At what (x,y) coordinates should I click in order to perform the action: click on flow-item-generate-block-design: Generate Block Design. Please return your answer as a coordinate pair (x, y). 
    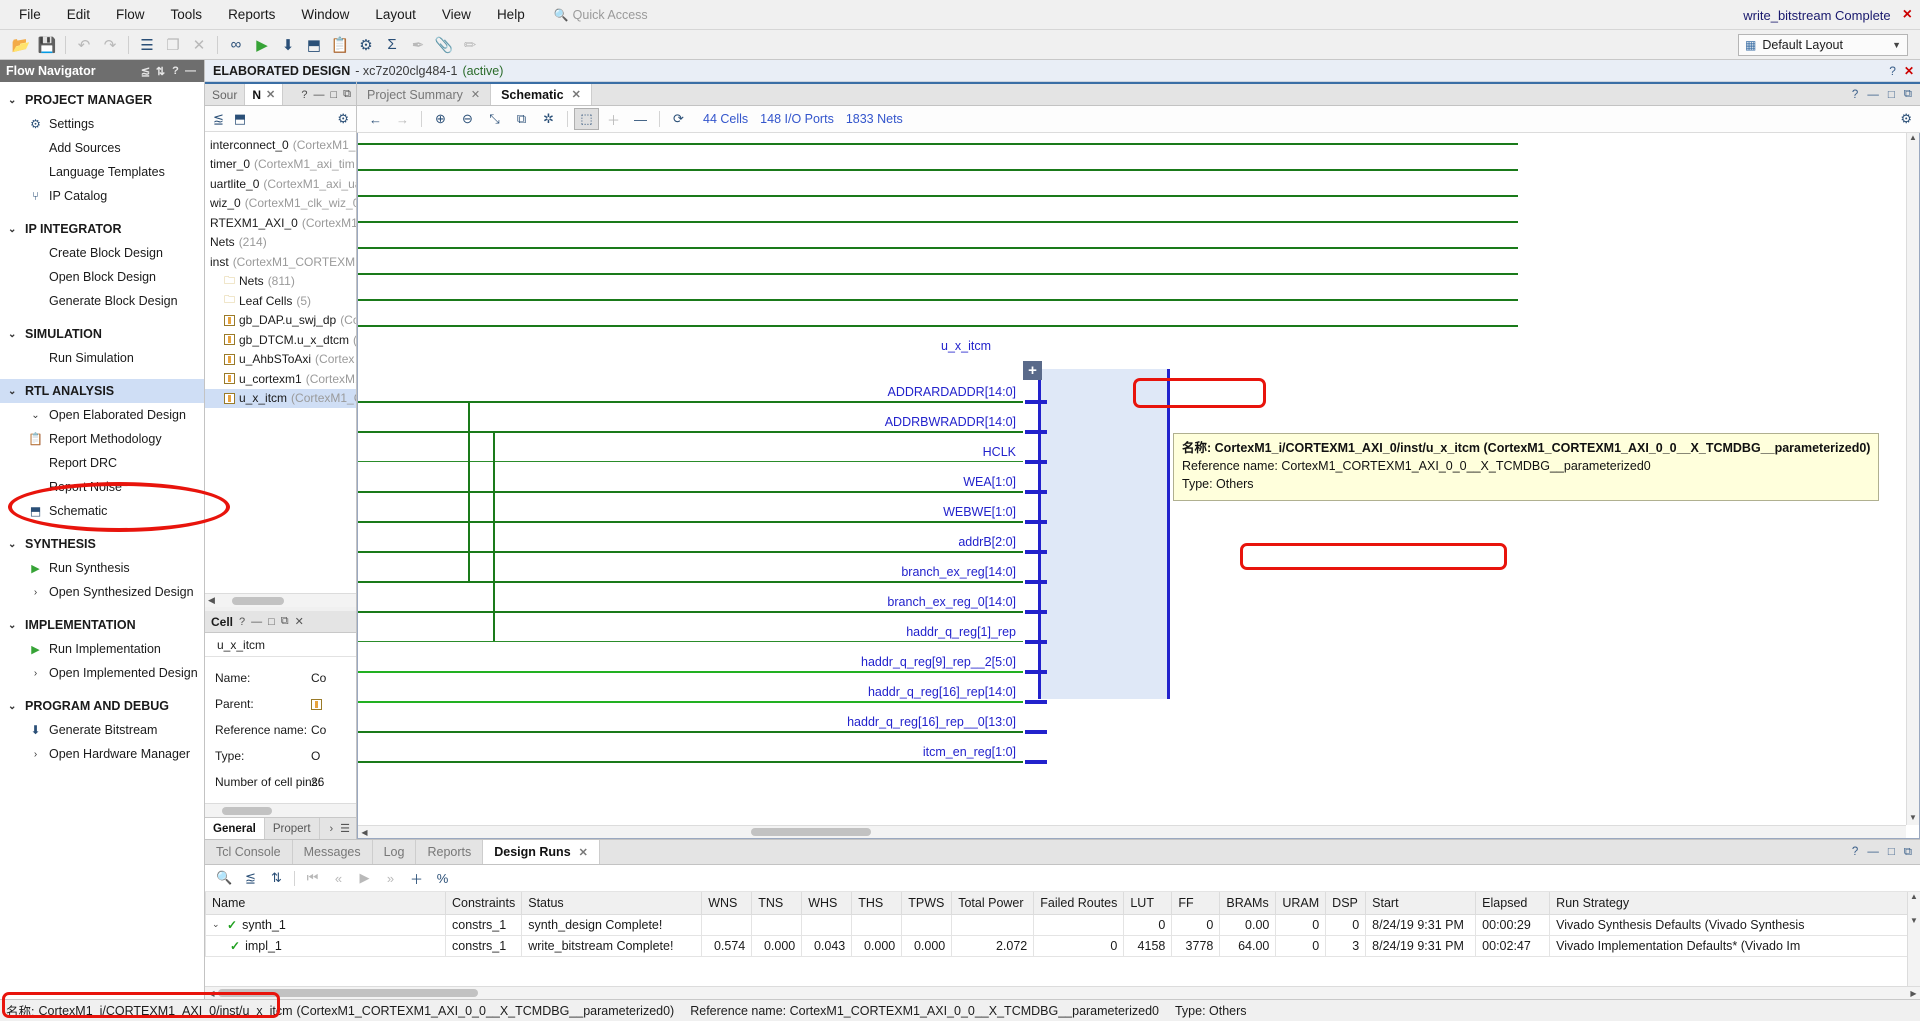
    Looking at the image, I should click on (102, 301).